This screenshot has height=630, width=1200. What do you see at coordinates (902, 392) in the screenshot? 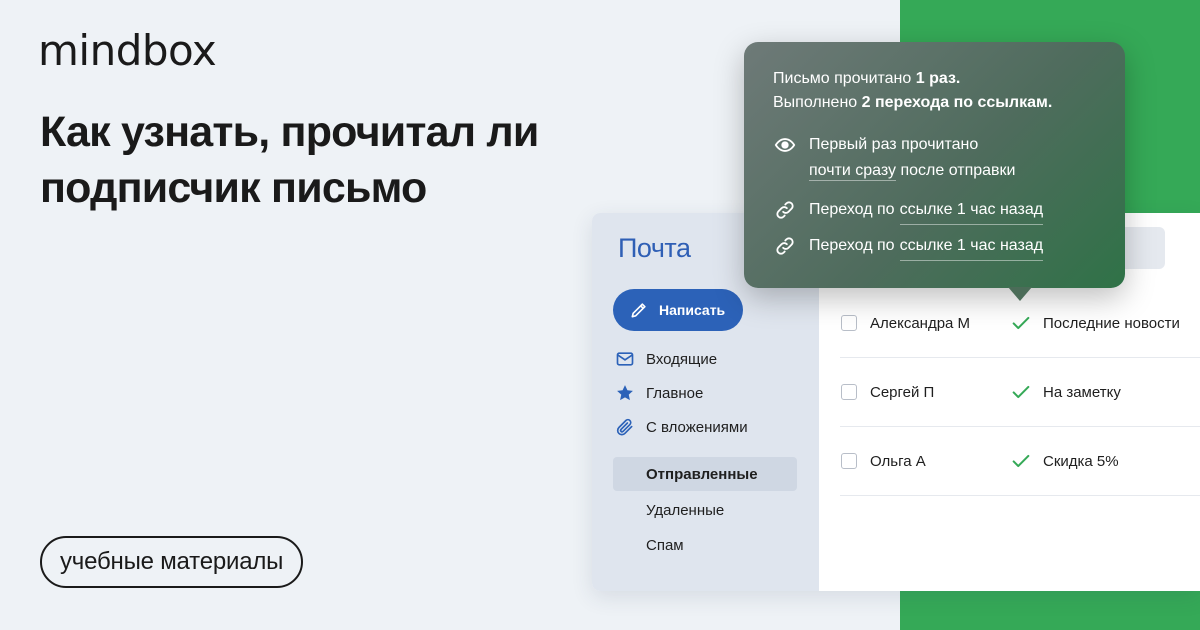
I see `row-sender: Сергей П` at bounding box center [902, 392].